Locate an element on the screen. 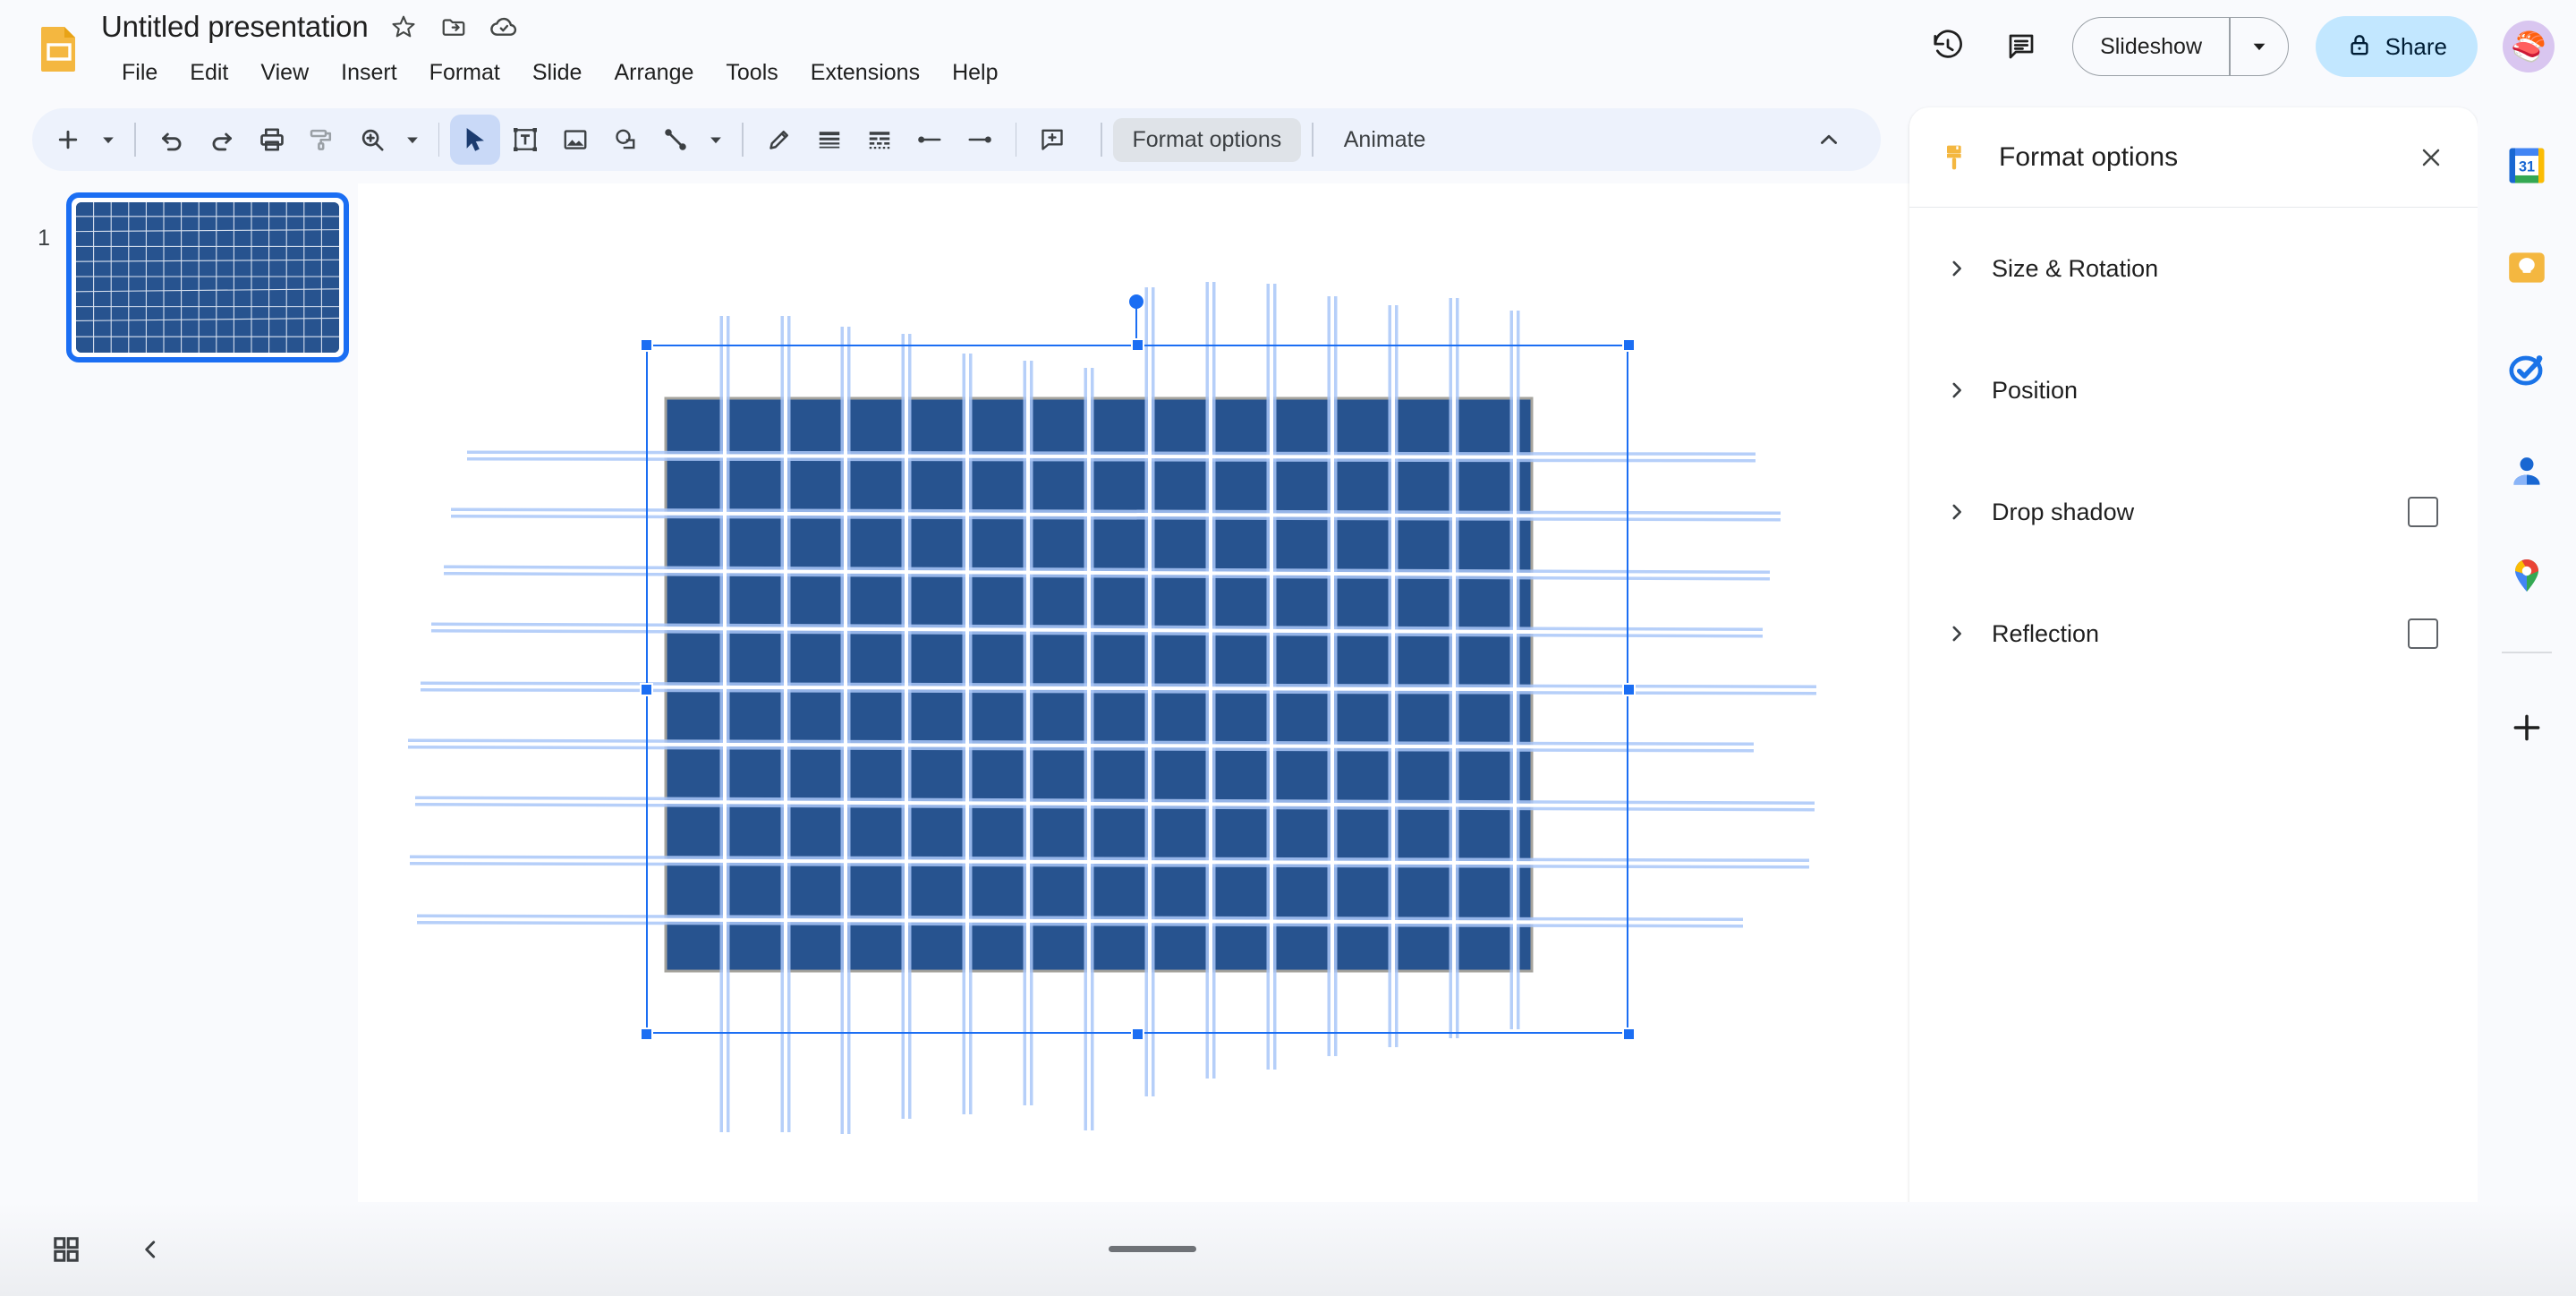  avatar: 🍣 is located at coordinates (2529, 47).